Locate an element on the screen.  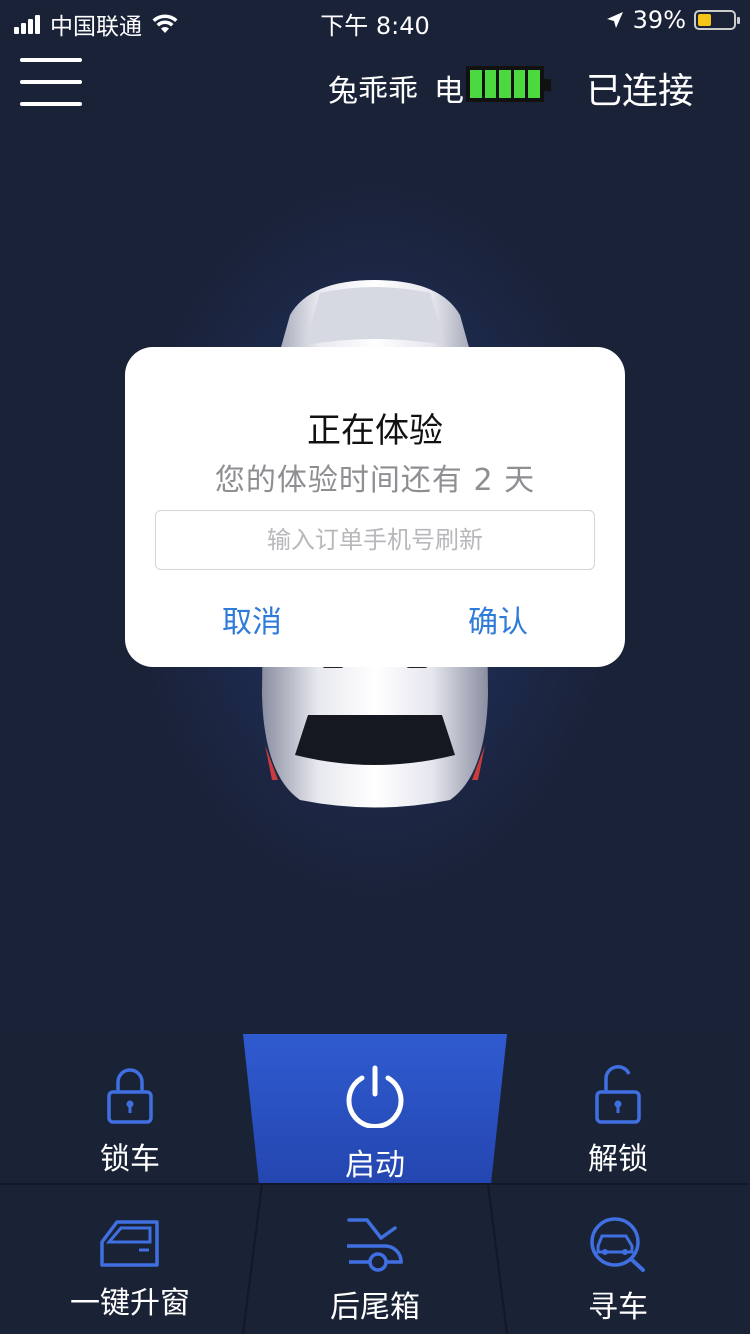
cancel-button: 取消 is located at coordinates (252, 619).